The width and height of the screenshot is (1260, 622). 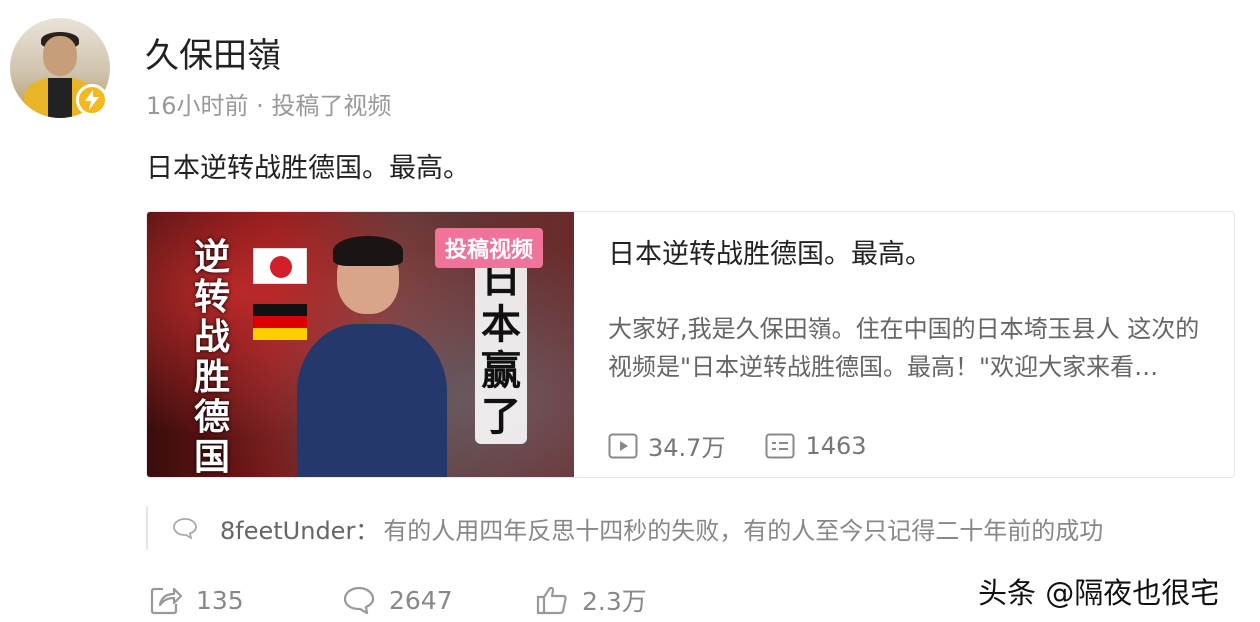 I want to click on author-name: 久保田嶺, so click(x=213, y=52).